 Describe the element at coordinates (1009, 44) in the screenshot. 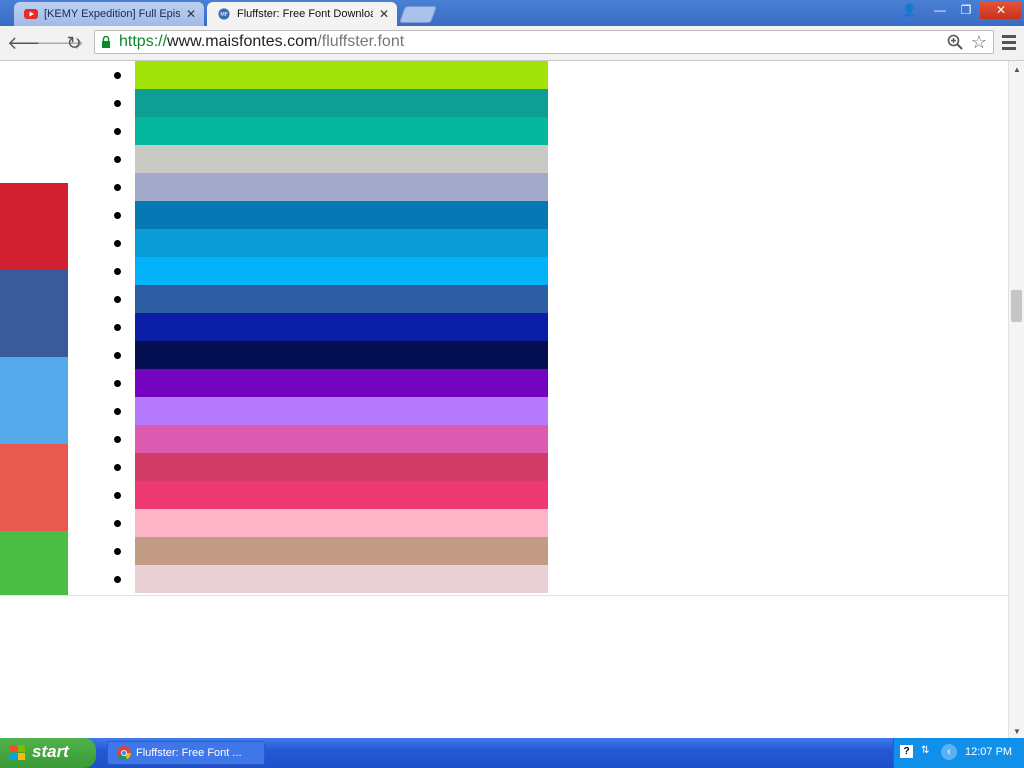

I see `menu-icon` at that location.